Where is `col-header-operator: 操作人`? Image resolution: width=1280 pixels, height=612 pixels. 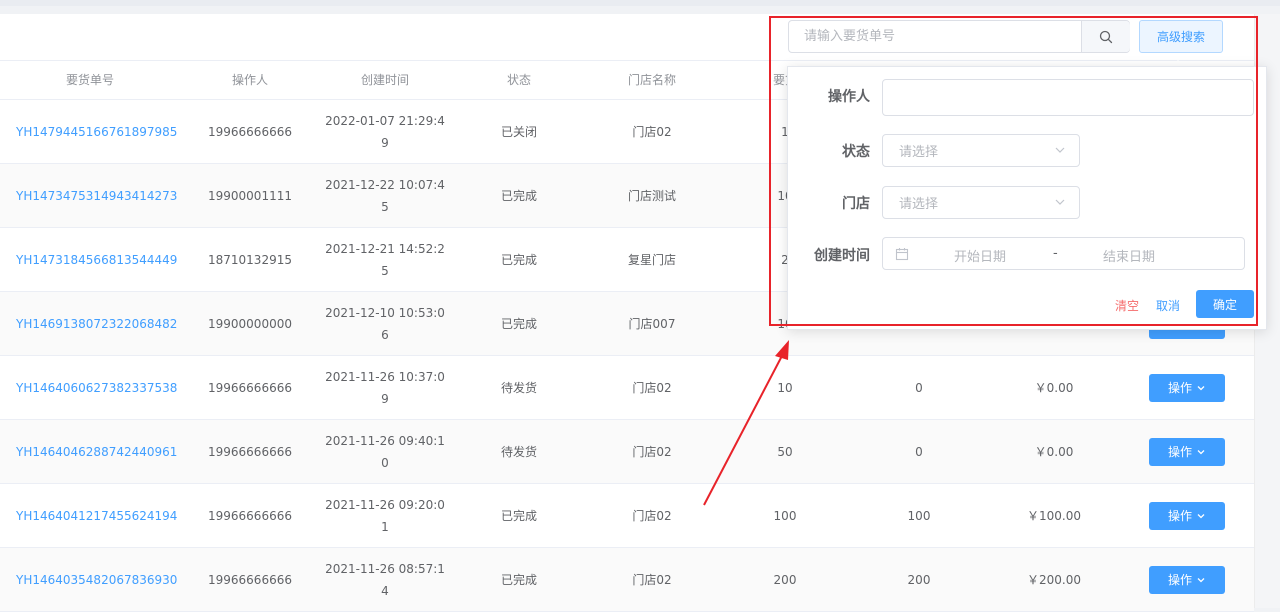
col-header-operator: 操作人 is located at coordinates (249, 80).